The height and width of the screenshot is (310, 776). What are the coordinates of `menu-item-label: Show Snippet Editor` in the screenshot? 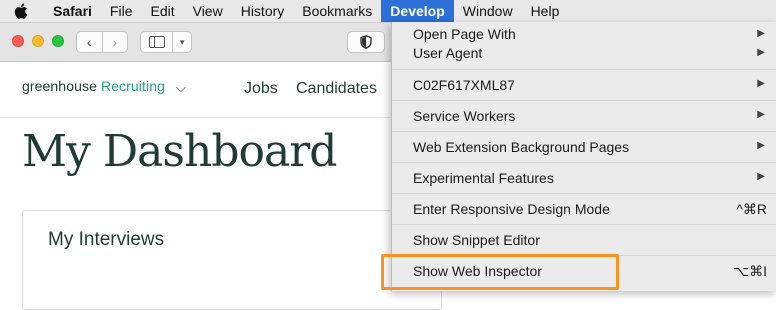 It's located at (476, 240).